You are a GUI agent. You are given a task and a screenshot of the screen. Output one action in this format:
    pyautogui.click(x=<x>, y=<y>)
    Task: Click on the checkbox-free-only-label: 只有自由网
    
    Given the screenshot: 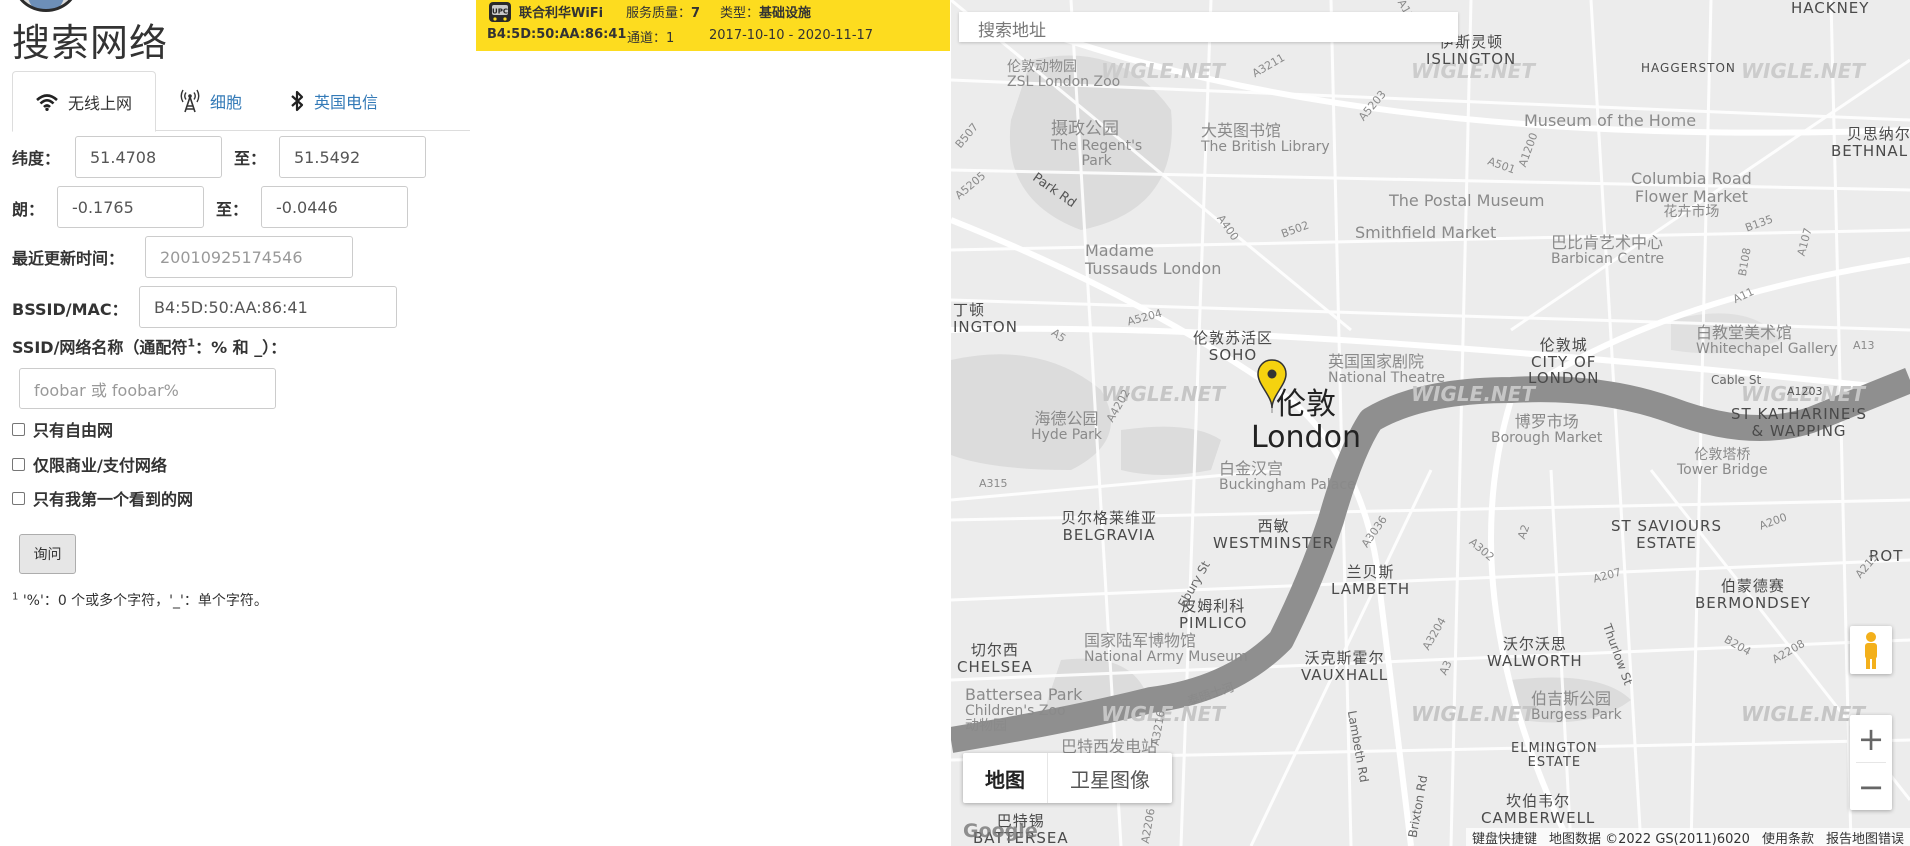 What is the action you would take?
    pyautogui.click(x=73, y=430)
    